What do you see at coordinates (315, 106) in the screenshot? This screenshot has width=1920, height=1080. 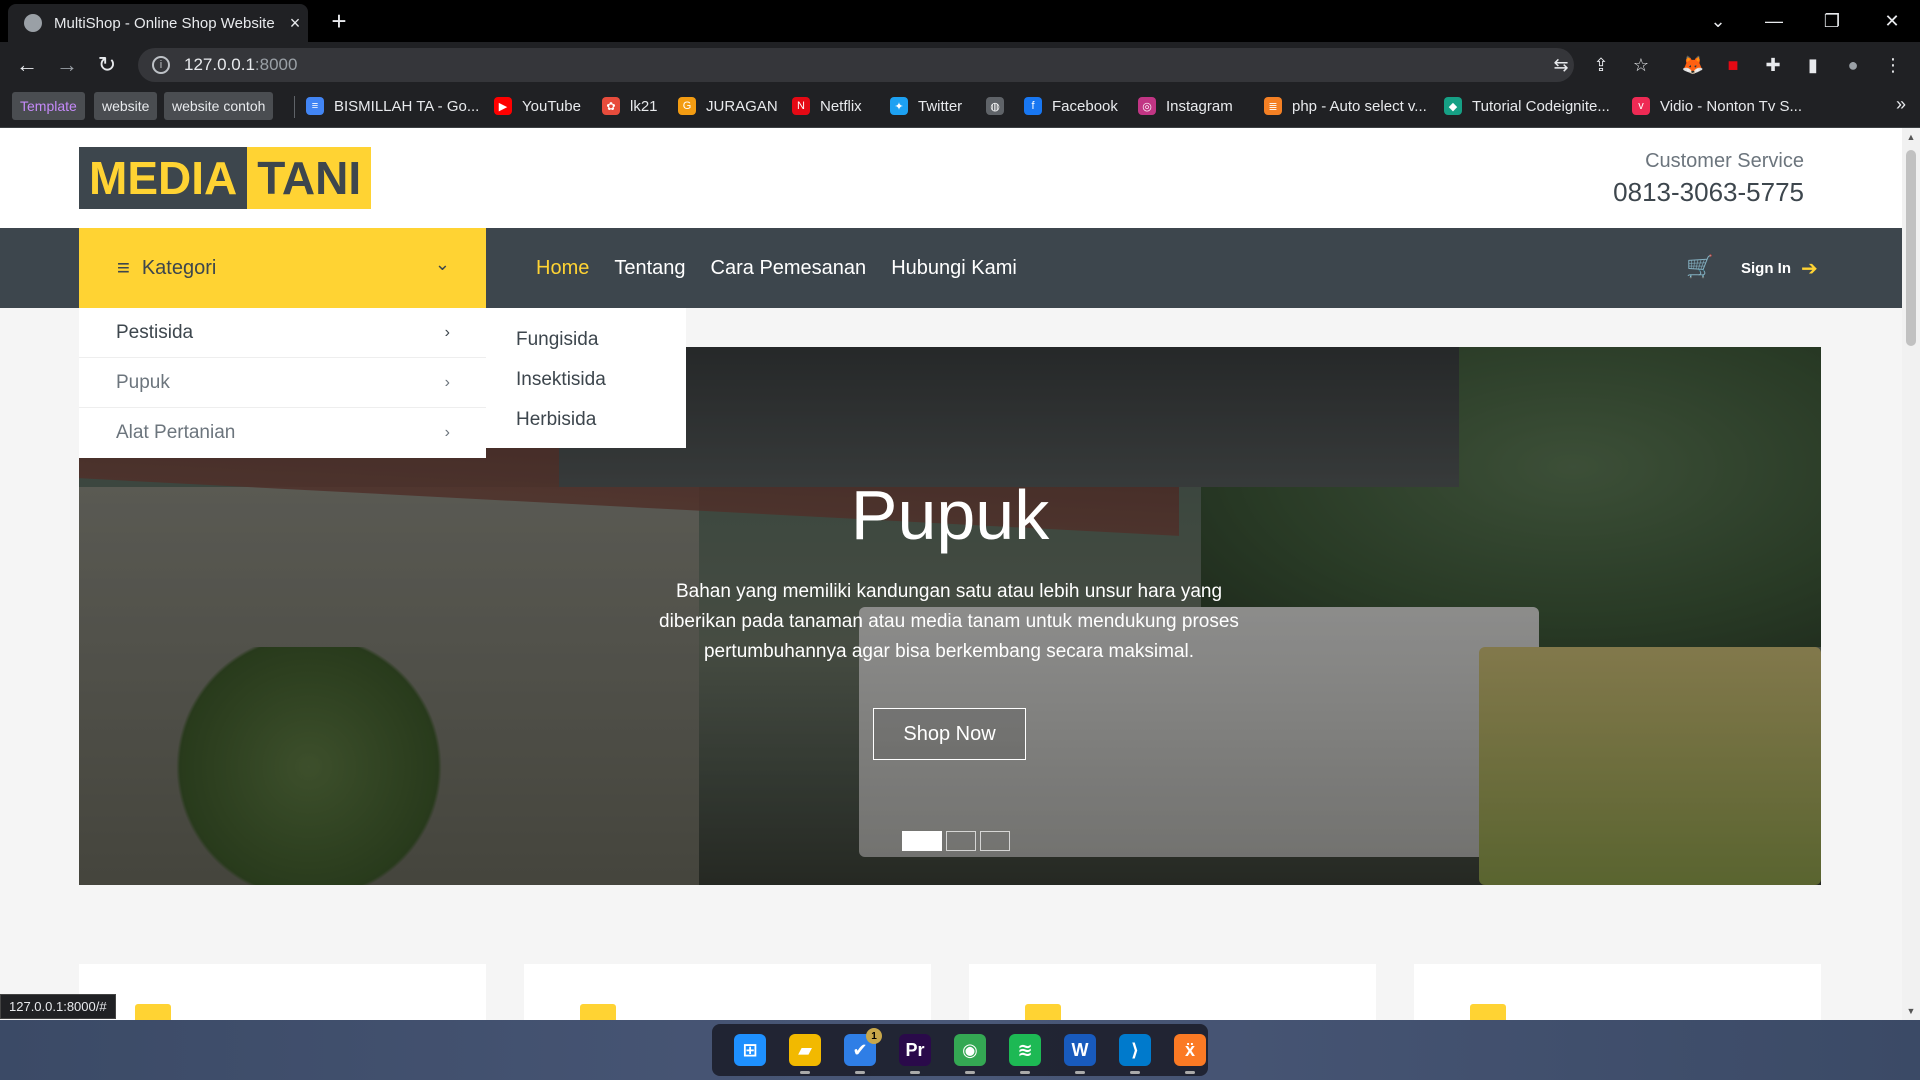 I see `bookmark-favicon-icon: ≡` at bounding box center [315, 106].